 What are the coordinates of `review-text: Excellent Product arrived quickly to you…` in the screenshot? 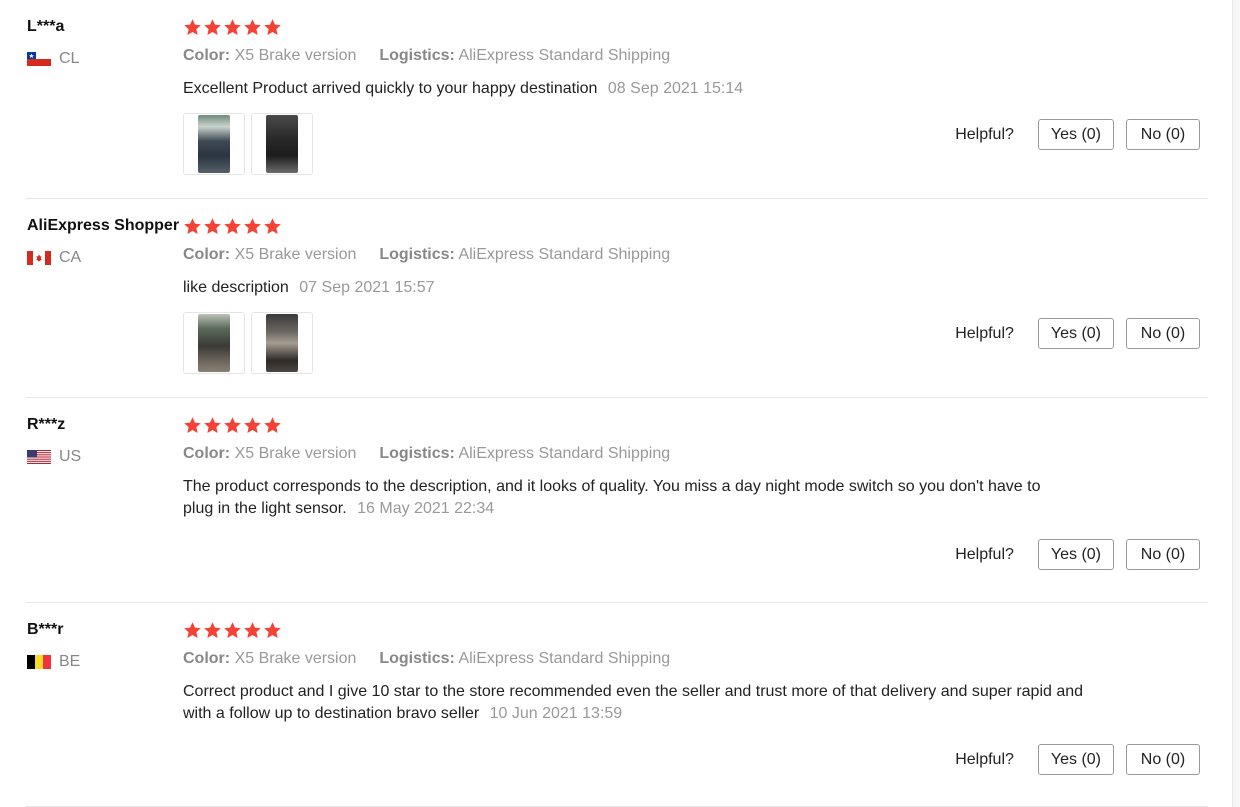 It's located at (633, 89).